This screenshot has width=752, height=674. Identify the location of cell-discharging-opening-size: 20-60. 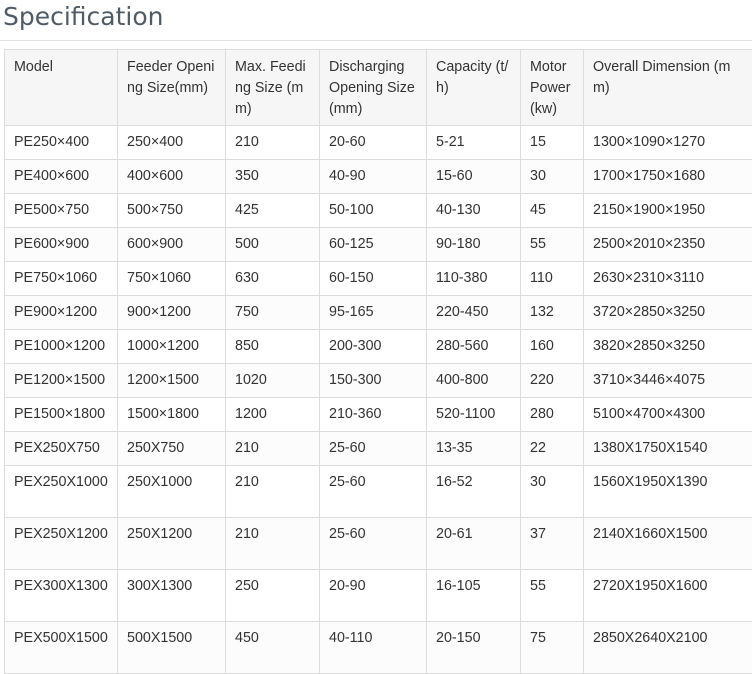
(373, 143).